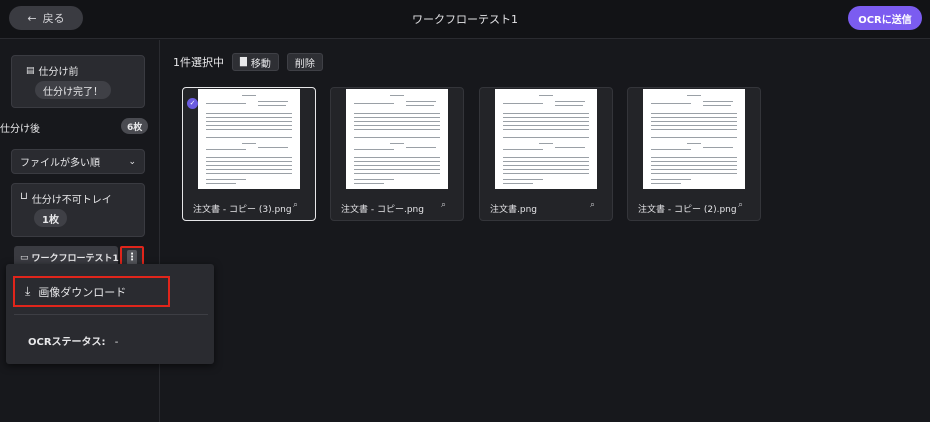 Image resolution: width=930 pixels, height=422 pixels. I want to click on app-header: ← 戻る ワークフローテスト1 OCRに送信, so click(465, 19).